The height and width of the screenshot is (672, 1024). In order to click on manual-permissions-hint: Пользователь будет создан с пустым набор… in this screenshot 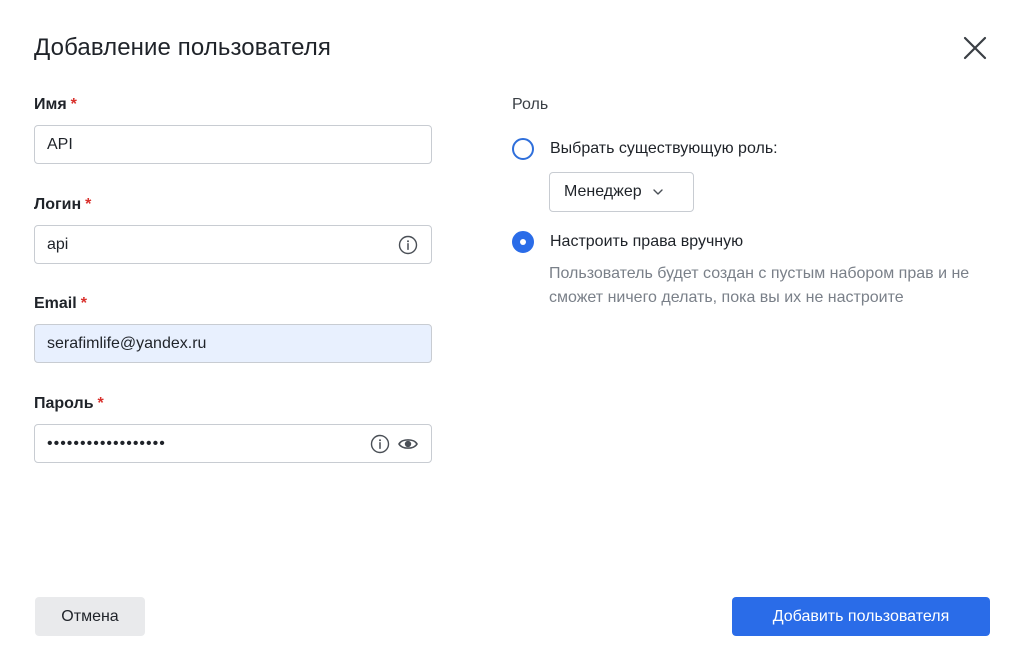, I will do `click(759, 285)`.